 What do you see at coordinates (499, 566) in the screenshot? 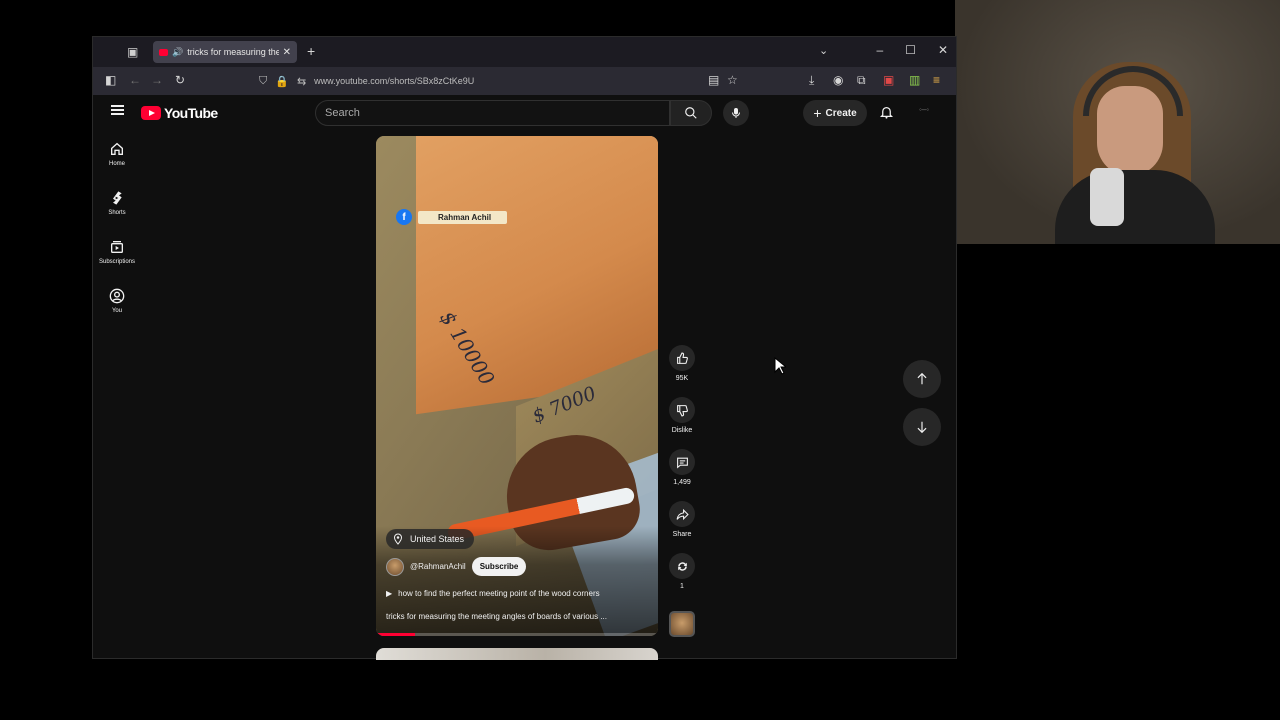
I see `subscribe-button: Subscribe` at bounding box center [499, 566].